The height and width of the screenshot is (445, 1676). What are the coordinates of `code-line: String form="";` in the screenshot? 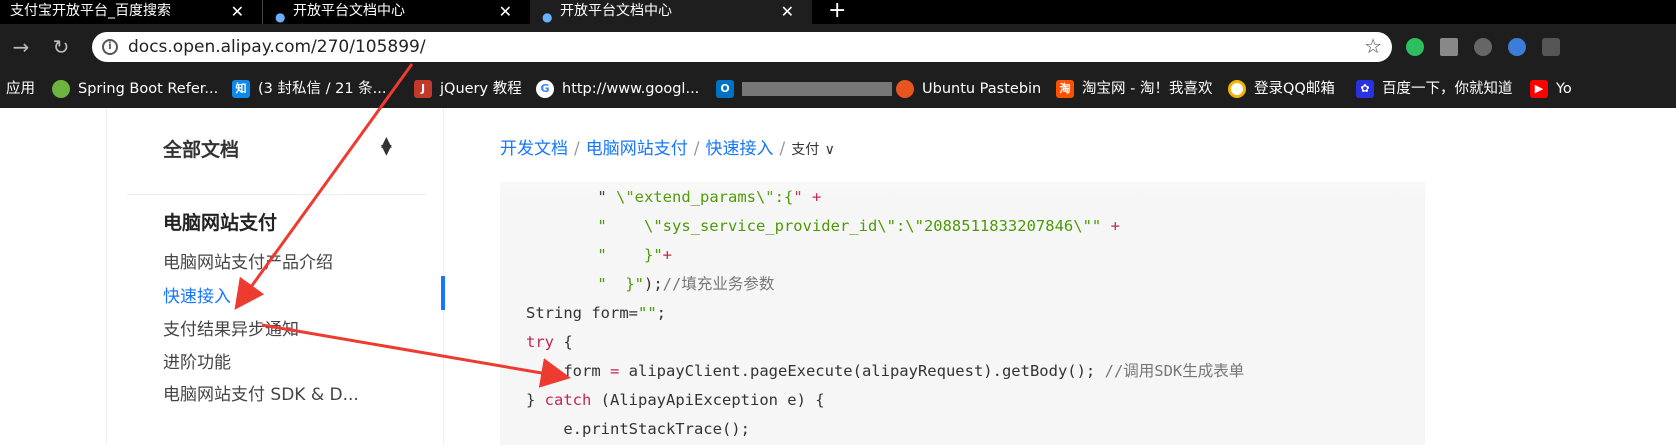 It's located at (596, 313).